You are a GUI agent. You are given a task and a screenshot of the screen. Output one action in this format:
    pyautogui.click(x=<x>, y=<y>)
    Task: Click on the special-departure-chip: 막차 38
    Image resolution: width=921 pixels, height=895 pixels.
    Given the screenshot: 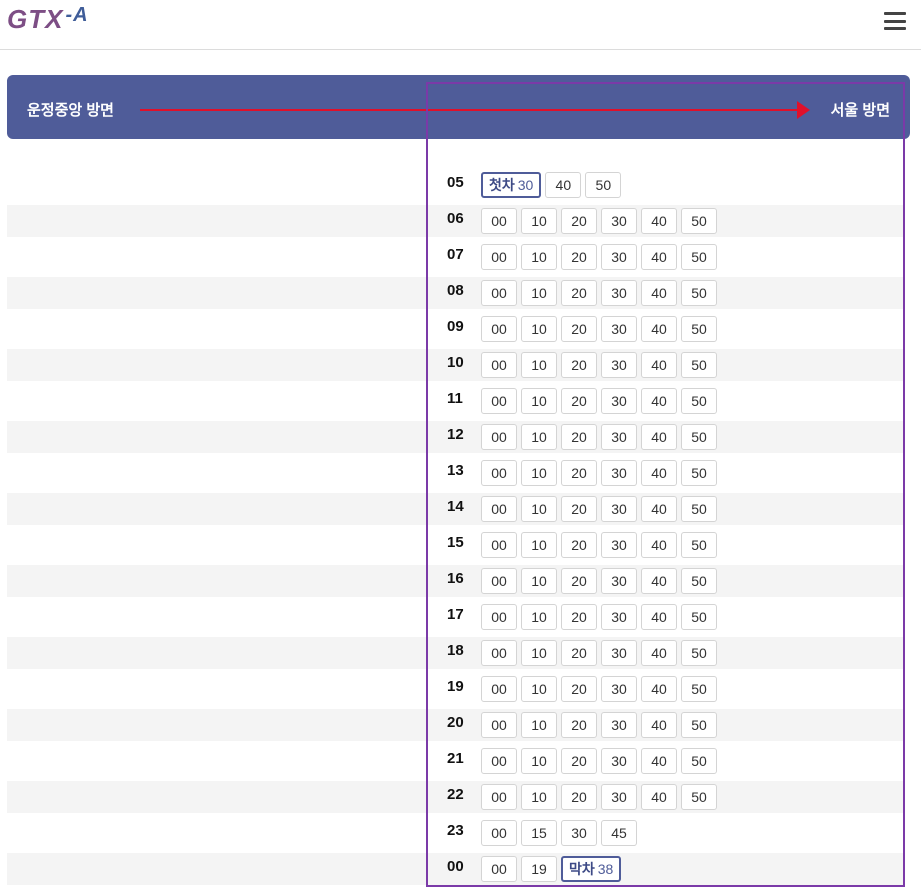 What is the action you would take?
    pyautogui.click(x=591, y=869)
    